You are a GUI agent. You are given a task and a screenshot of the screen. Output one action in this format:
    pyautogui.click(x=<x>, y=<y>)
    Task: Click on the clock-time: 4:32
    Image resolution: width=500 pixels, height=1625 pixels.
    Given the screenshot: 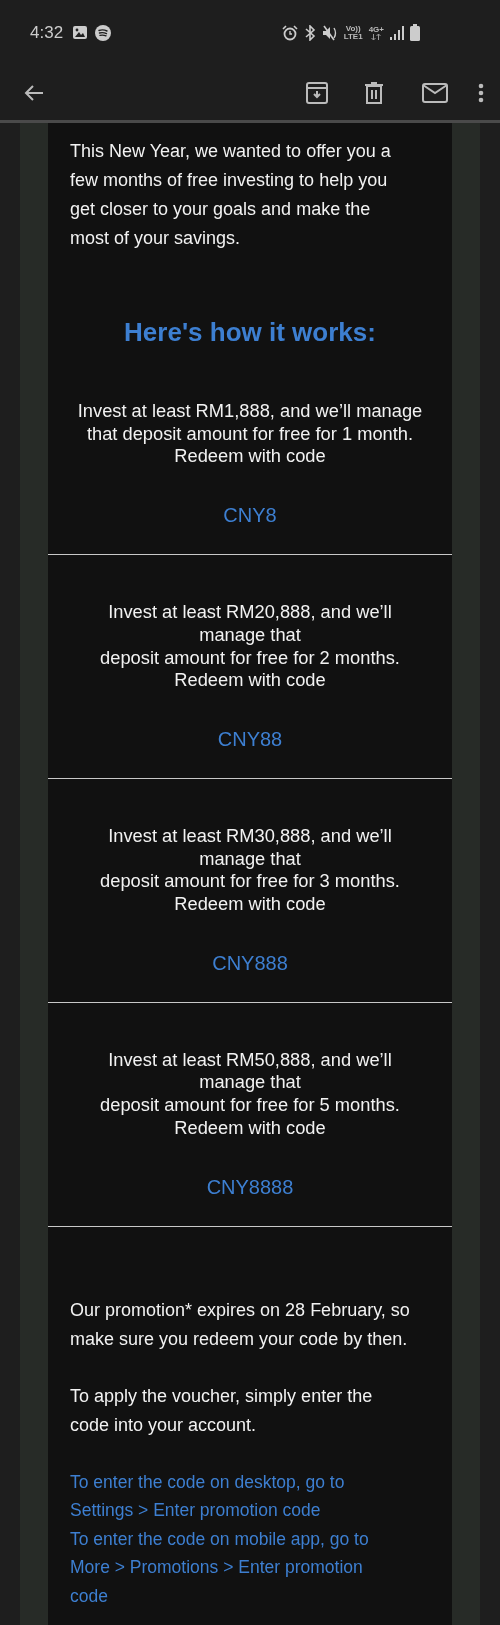 What is the action you would take?
    pyautogui.click(x=47, y=32)
    